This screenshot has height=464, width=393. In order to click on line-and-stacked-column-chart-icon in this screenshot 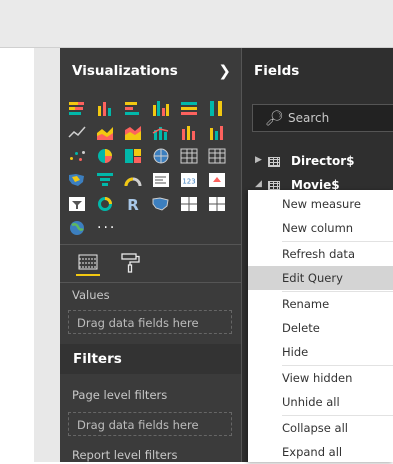, I will do `click(189, 132)`.